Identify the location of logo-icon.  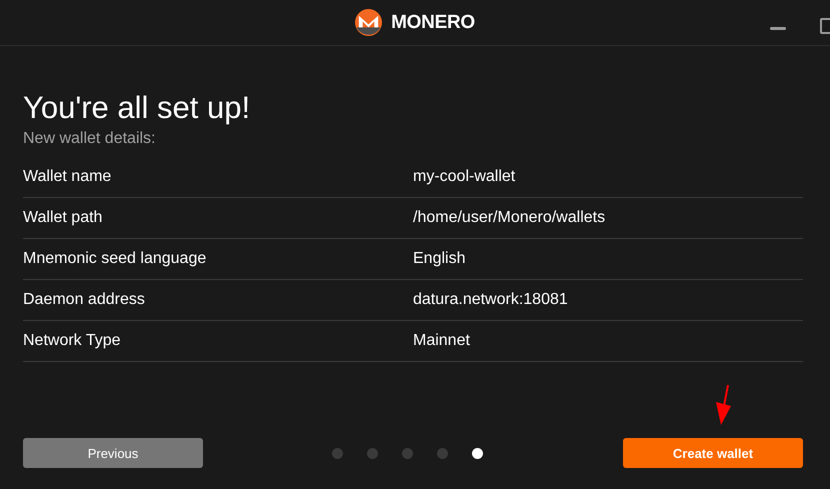
(368, 22).